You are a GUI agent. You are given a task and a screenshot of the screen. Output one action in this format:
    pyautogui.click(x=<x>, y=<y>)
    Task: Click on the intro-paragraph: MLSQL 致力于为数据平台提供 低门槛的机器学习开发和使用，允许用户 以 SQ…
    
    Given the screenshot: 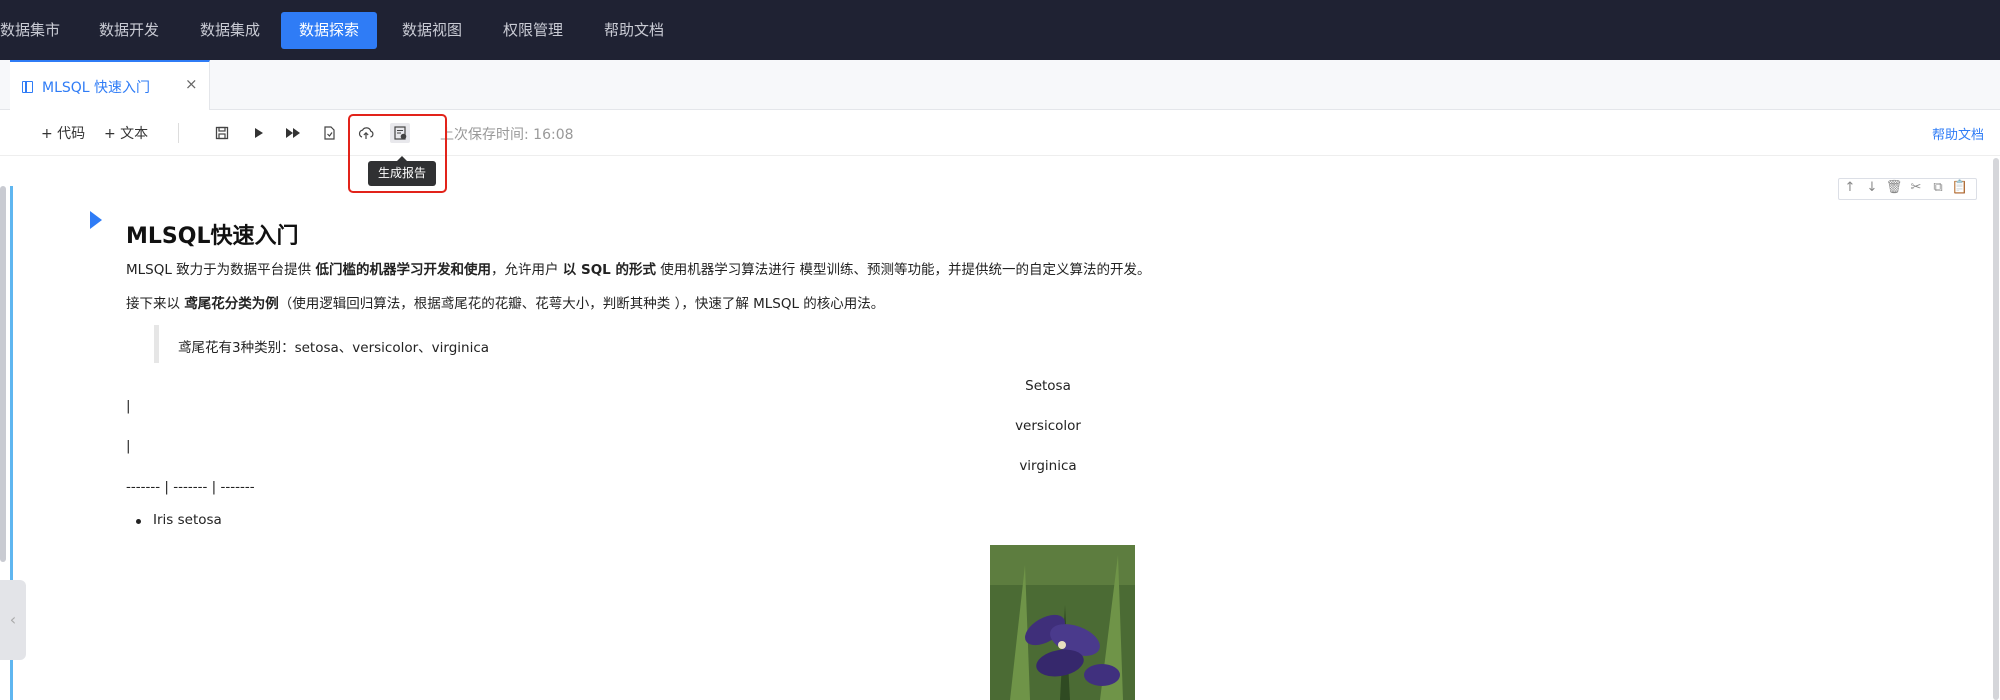 What is the action you would take?
    pyautogui.click(x=638, y=268)
    